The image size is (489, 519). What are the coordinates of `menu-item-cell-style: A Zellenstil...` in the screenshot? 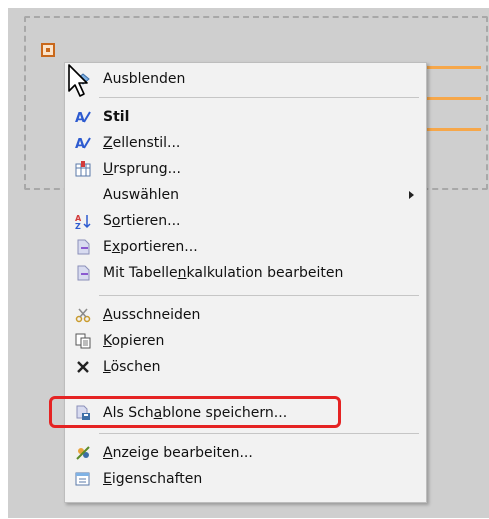 It's located at (245, 143).